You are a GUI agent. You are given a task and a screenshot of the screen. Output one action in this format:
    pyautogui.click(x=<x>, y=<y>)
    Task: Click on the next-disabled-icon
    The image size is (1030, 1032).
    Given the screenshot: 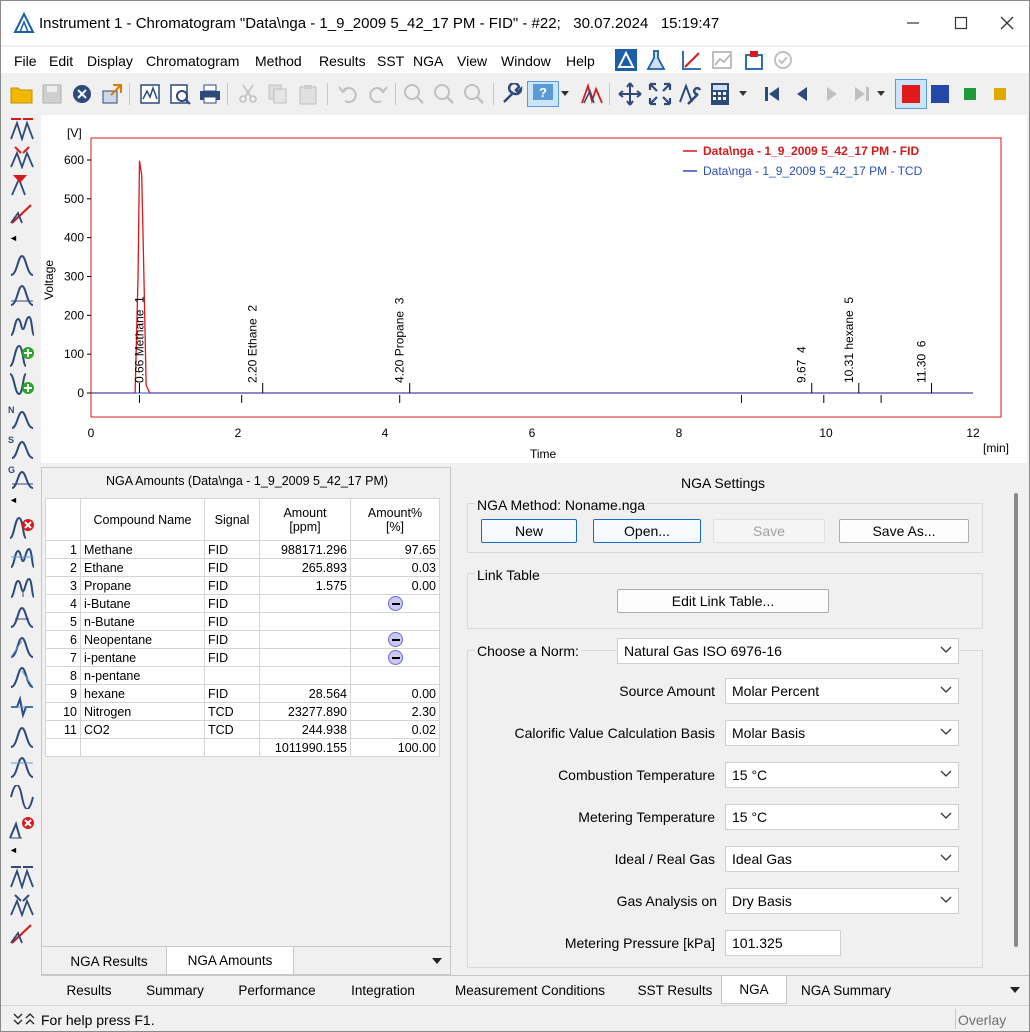 What is the action you would take?
    pyautogui.click(x=832, y=94)
    